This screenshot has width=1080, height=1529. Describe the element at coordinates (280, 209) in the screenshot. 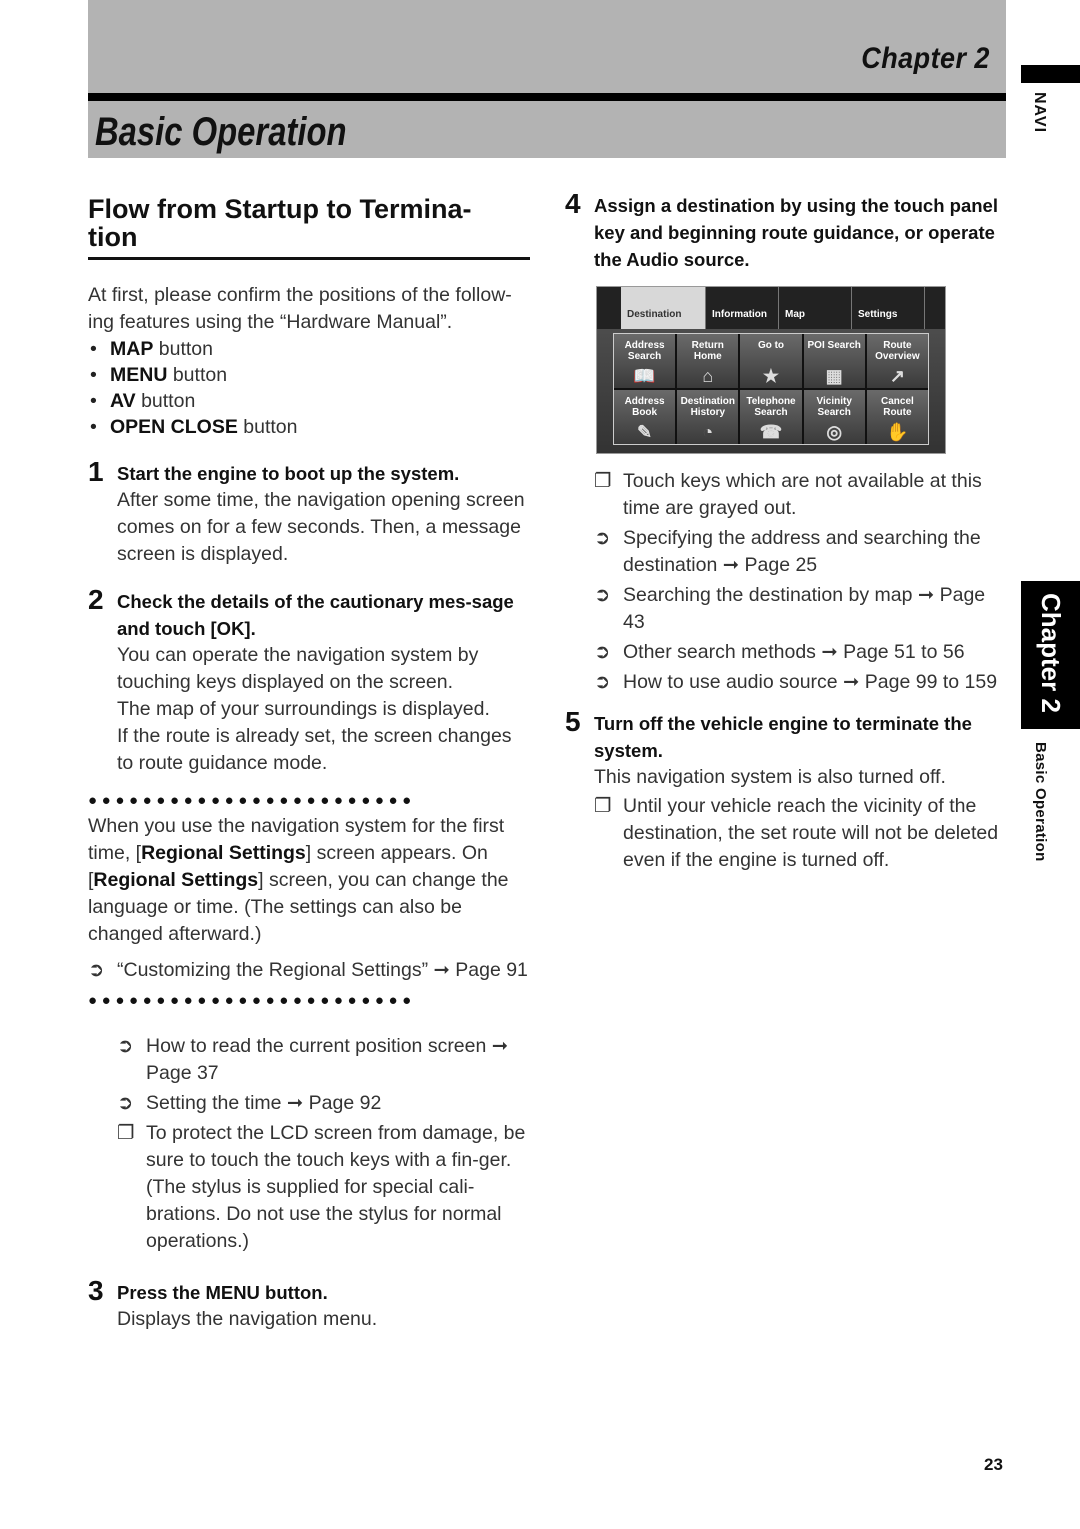

I see `section-heading-line1: Flow from Startup to Termina-` at that location.